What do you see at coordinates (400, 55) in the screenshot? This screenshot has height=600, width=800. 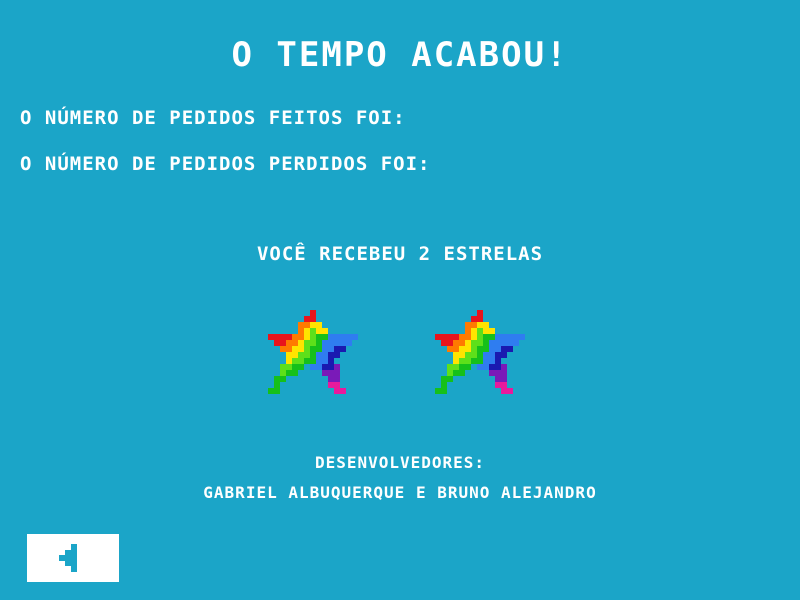 I see `page-title: O TEMPO ACABOU!` at bounding box center [400, 55].